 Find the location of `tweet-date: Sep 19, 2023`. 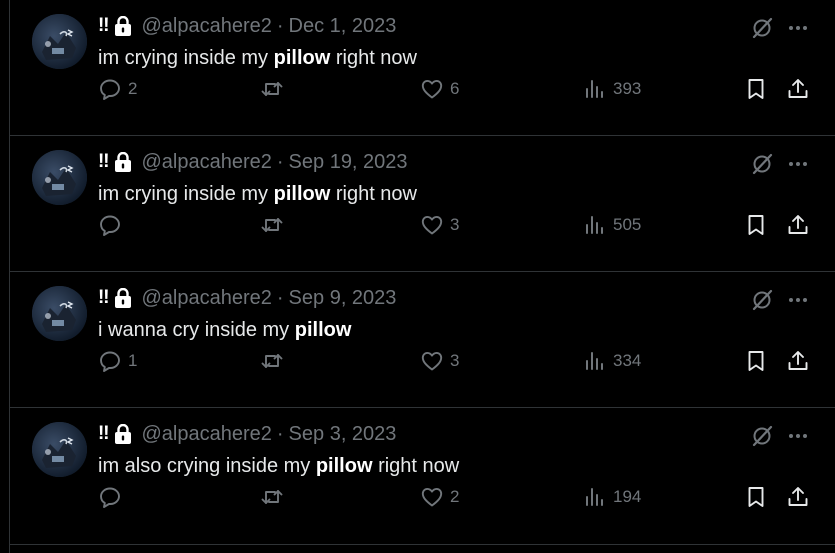

tweet-date: Sep 19, 2023 is located at coordinates (348, 162).